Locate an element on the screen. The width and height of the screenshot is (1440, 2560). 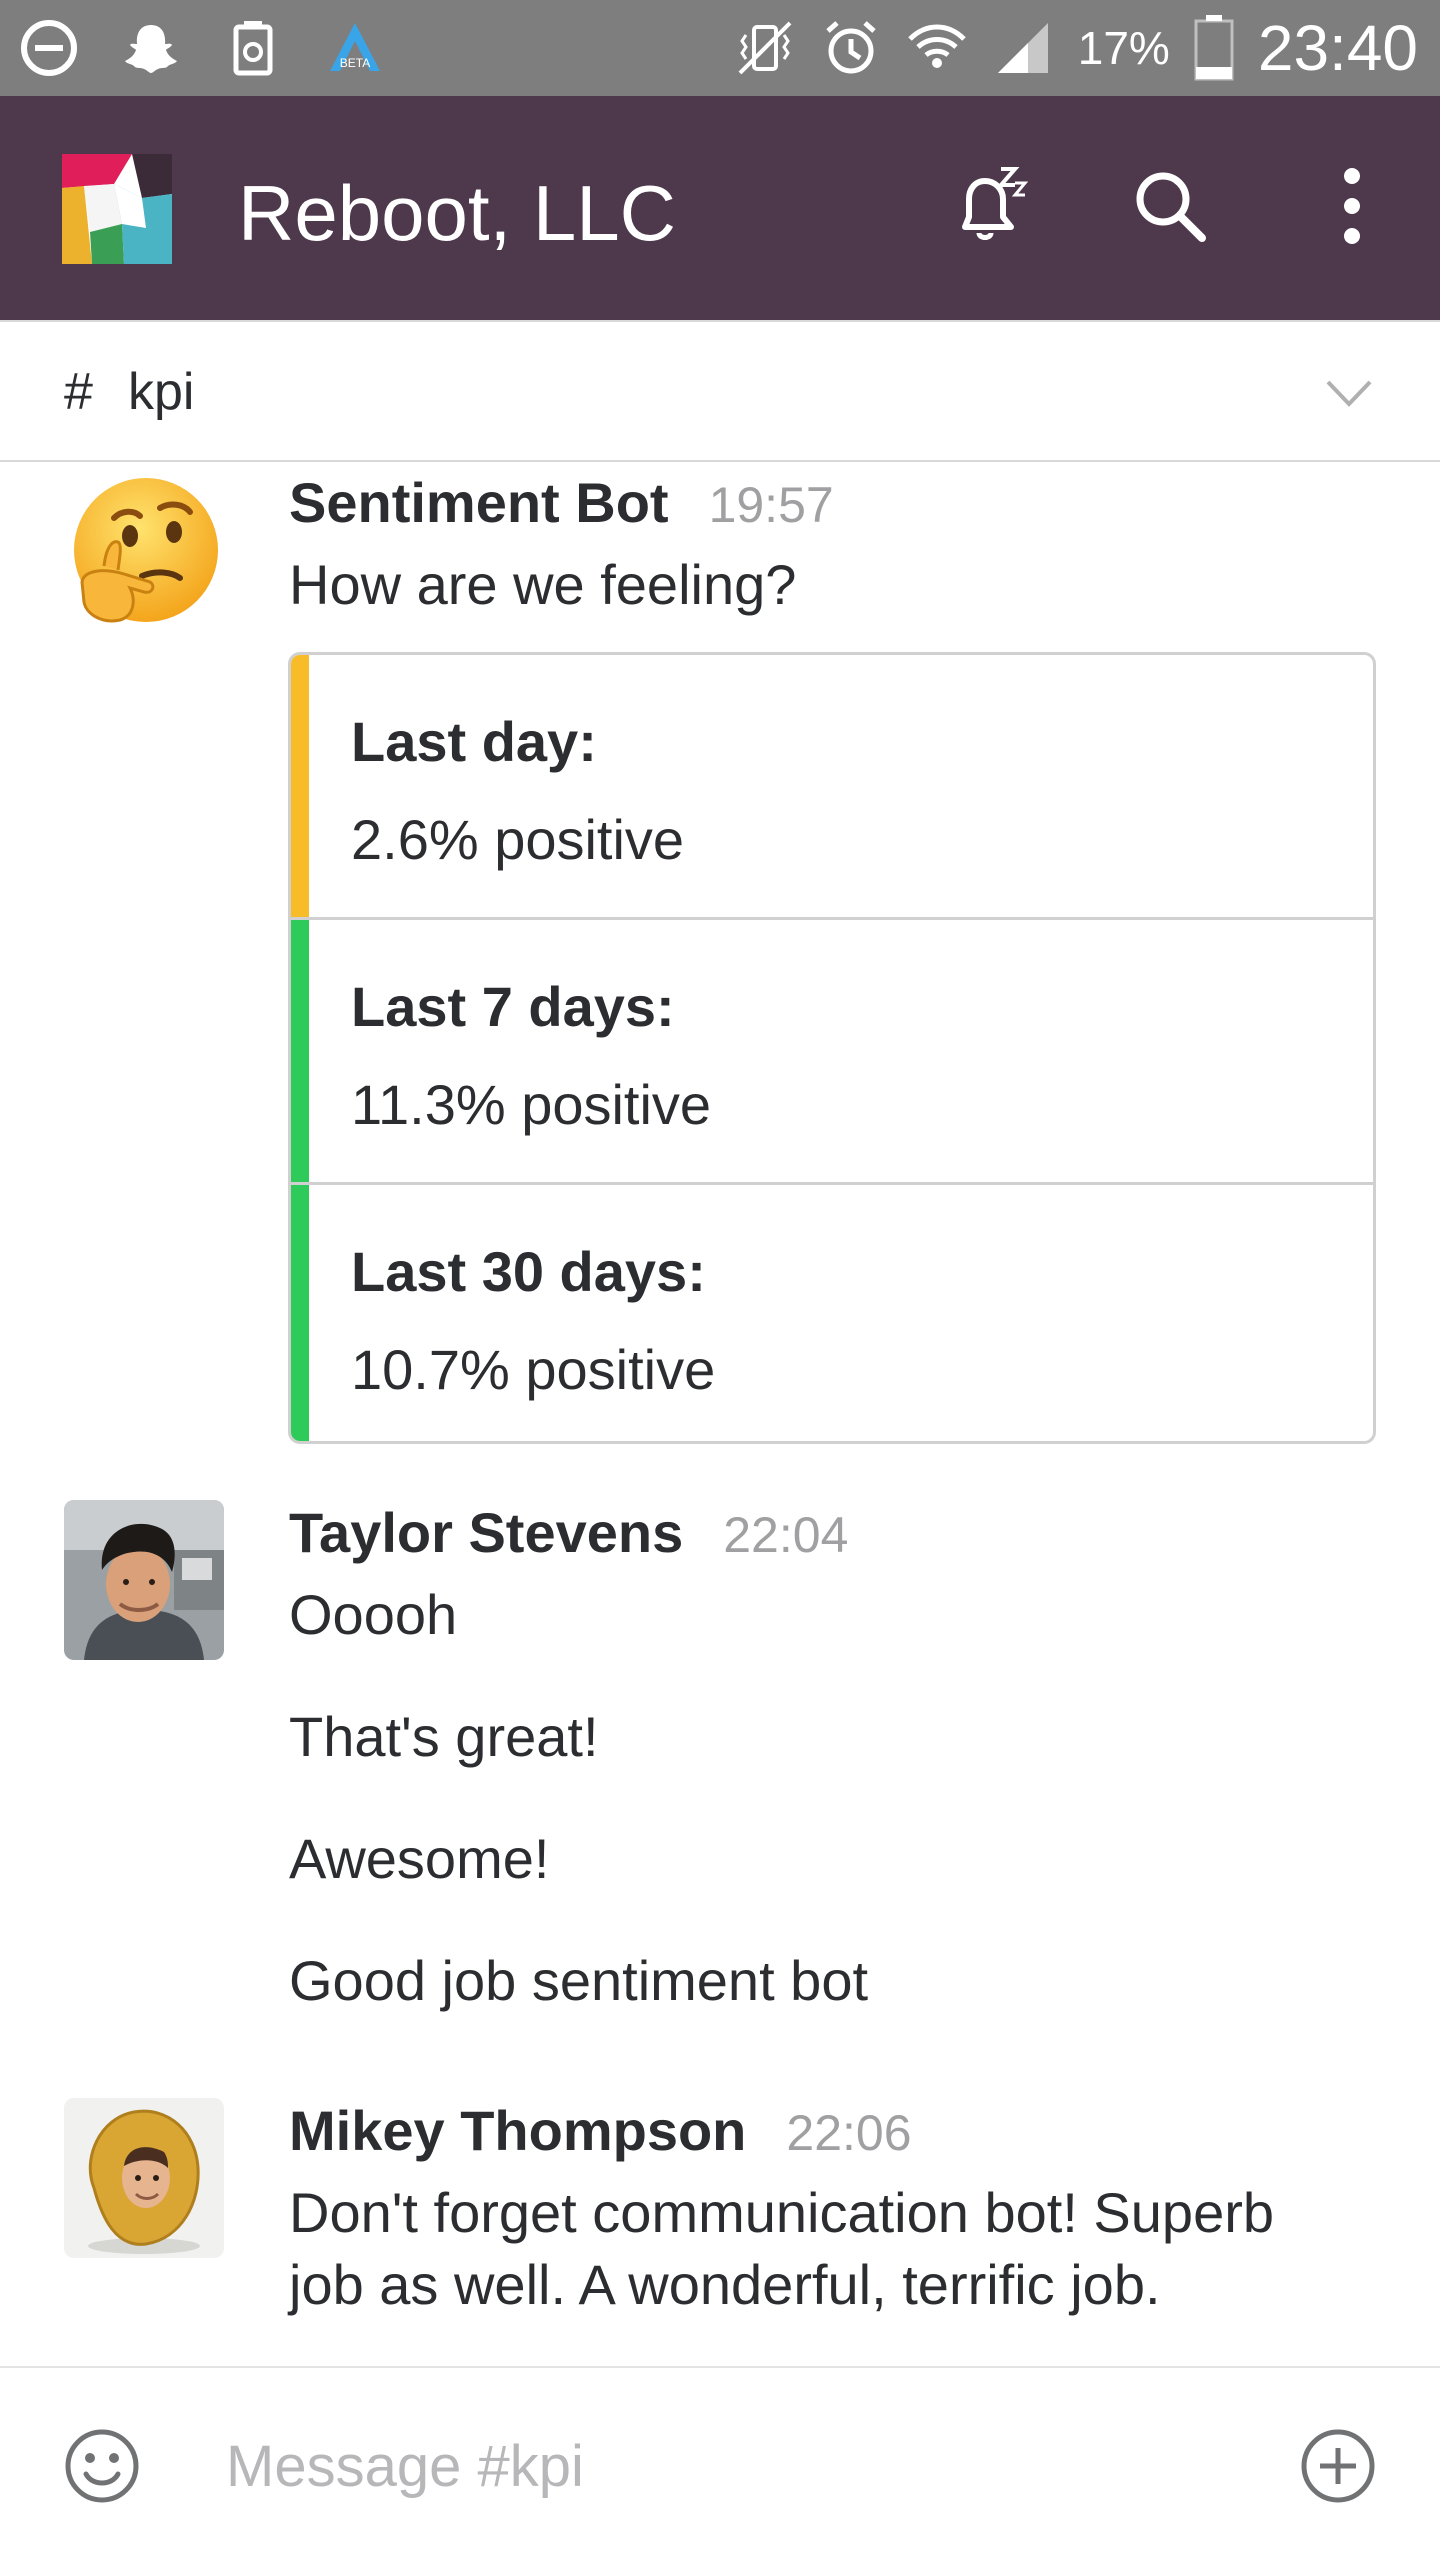
sender-name: Taylor Stevens is located at coordinates (486, 1532).